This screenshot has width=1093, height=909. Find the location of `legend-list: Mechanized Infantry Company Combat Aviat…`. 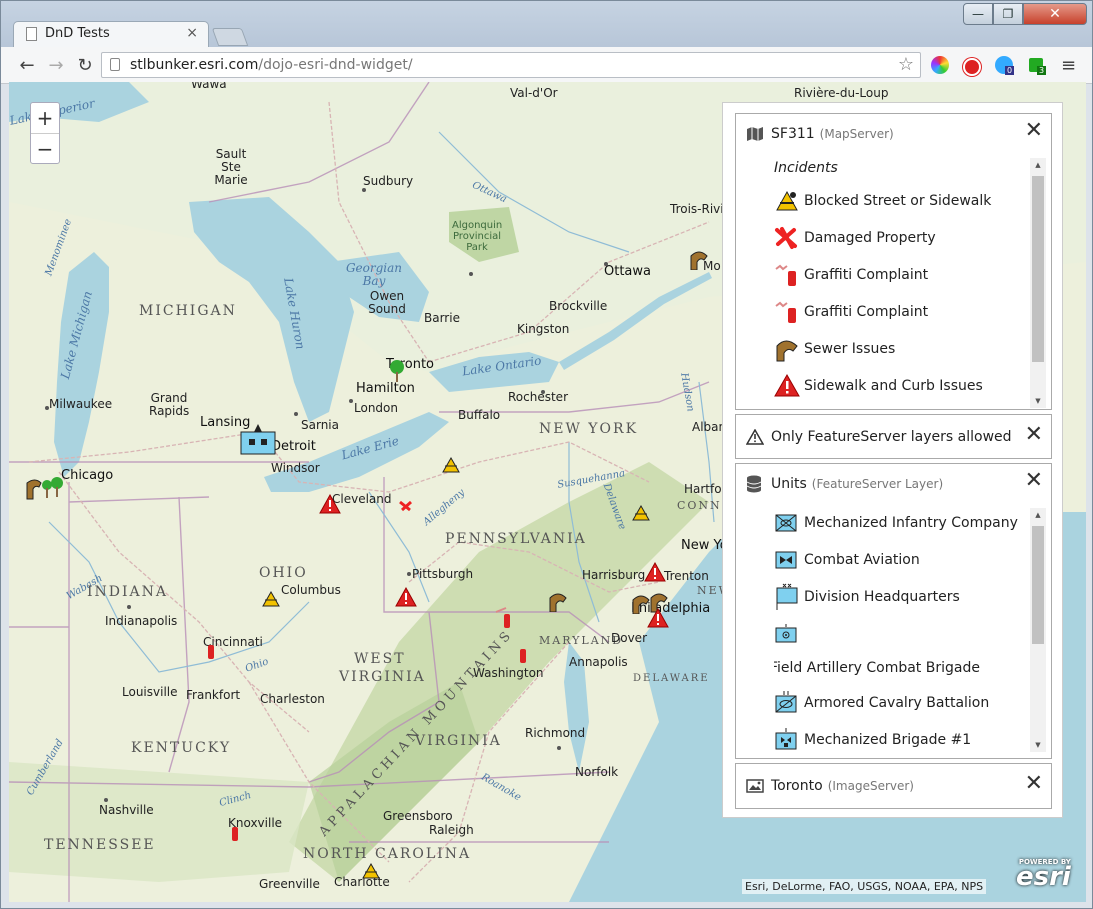

legend-list: Mechanized Infantry Company Combat Aviat… is located at coordinates (910, 629).